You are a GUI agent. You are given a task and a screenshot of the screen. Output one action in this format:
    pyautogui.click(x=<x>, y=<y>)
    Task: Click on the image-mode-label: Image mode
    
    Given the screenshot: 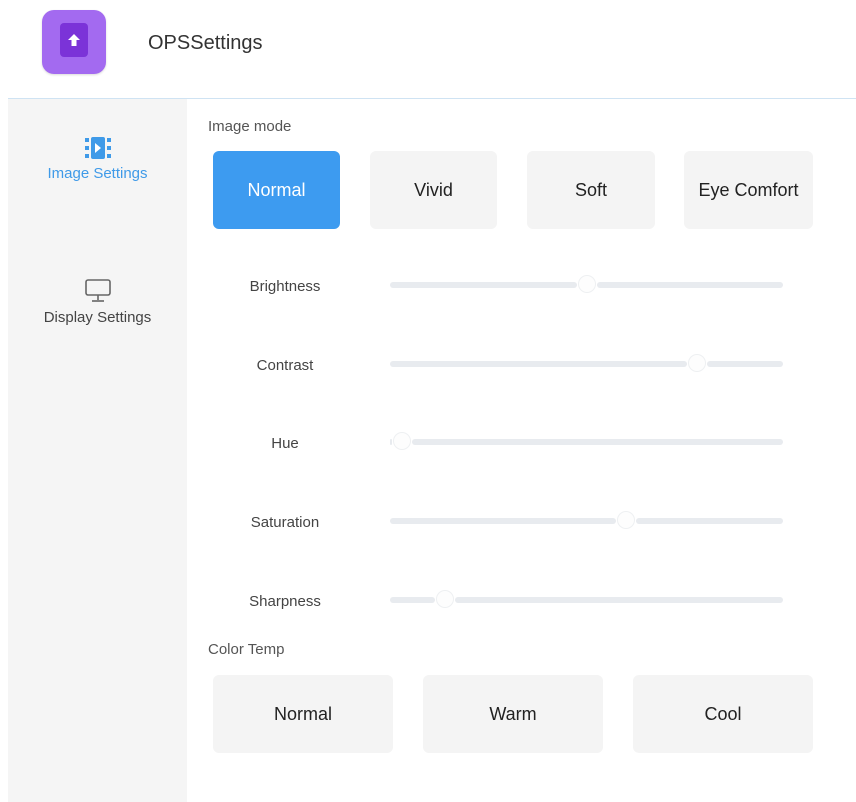 What is the action you would take?
    pyautogui.click(x=250, y=126)
    